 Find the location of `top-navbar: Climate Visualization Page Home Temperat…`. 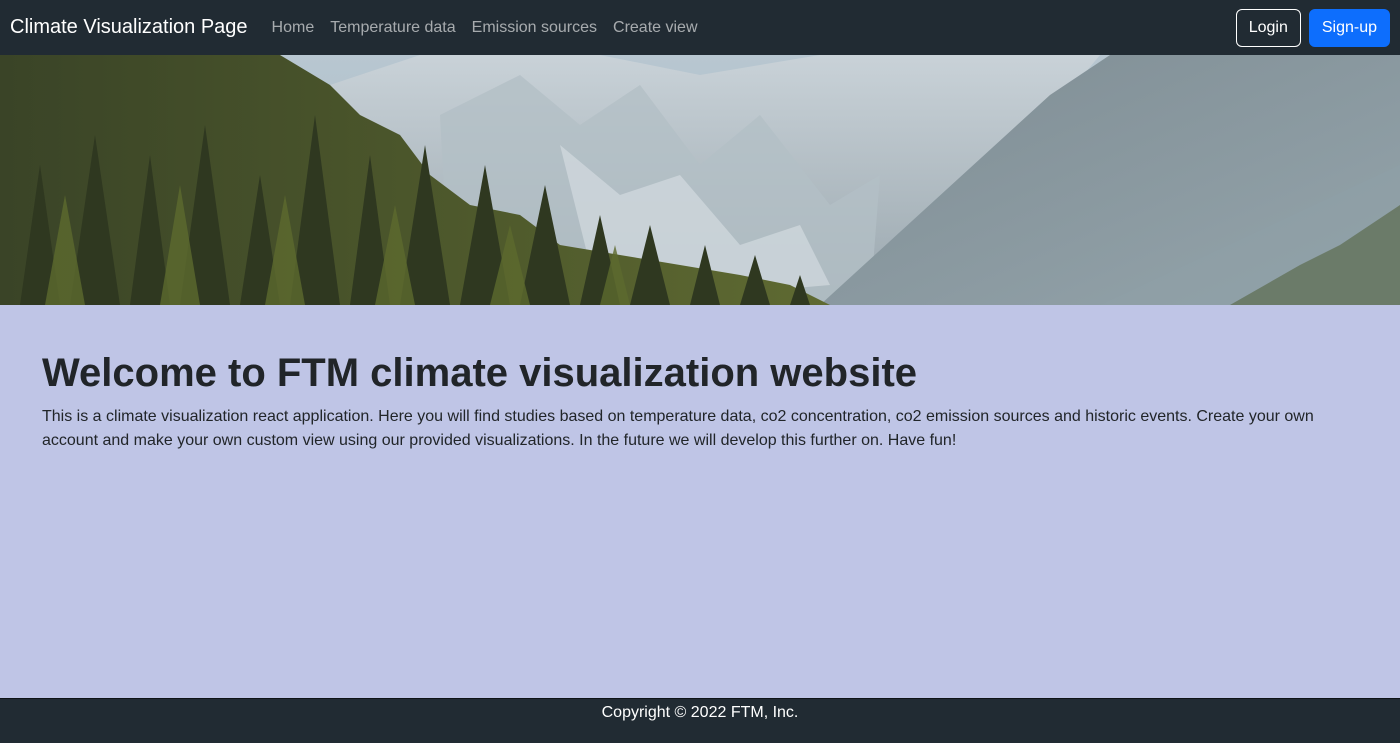

top-navbar: Climate Visualization Page Home Temperat… is located at coordinates (700, 27).